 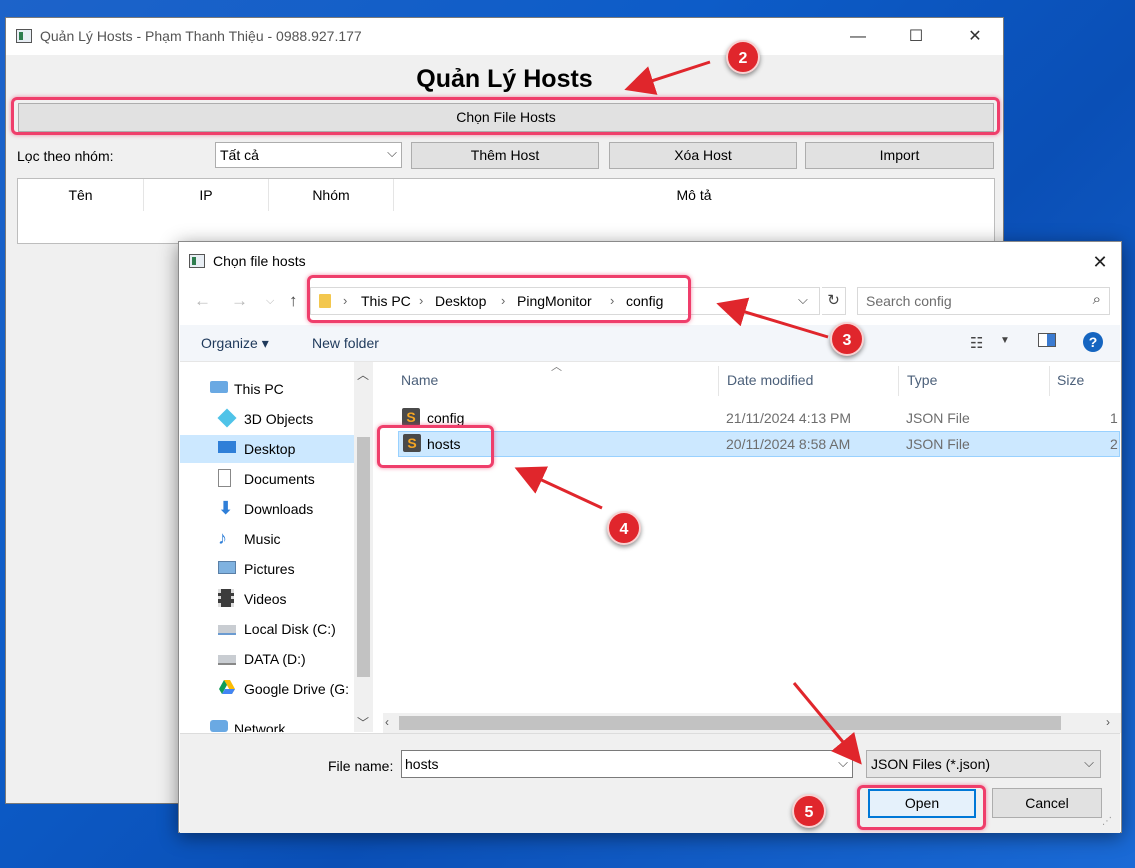 What do you see at coordinates (809, 811) in the screenshot?
I see `step-badge-5: 5` at bounding box center [809, 811].